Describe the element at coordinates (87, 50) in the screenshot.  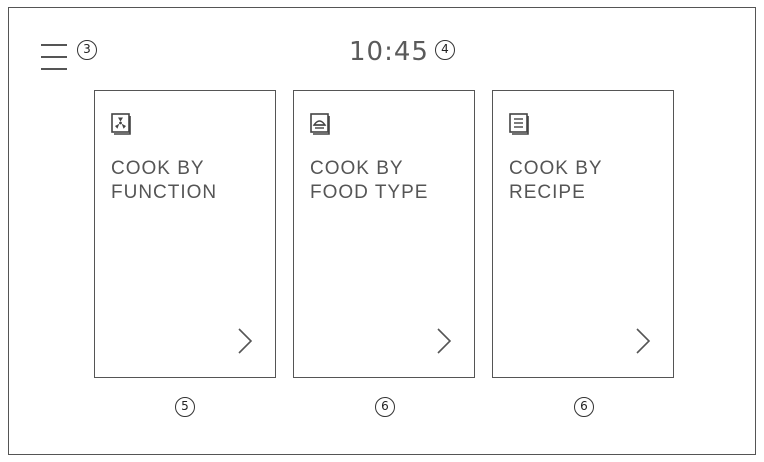
I see `callout-marker-menu: 3` at that location.